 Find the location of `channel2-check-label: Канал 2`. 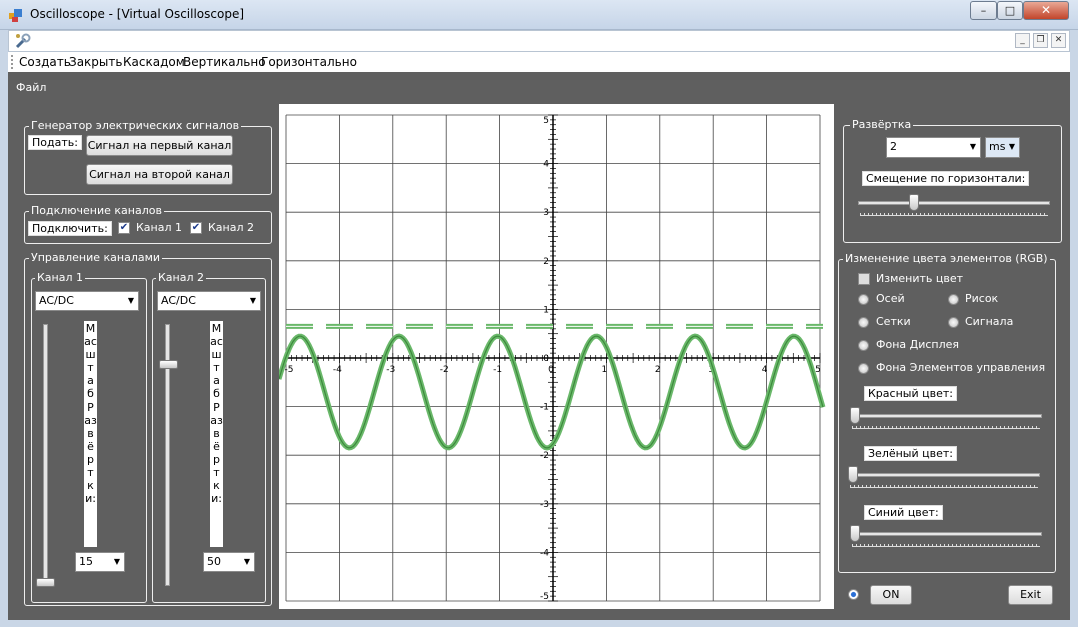

channel2-check-label: Канал 2 is located at coordinates (231, 227).